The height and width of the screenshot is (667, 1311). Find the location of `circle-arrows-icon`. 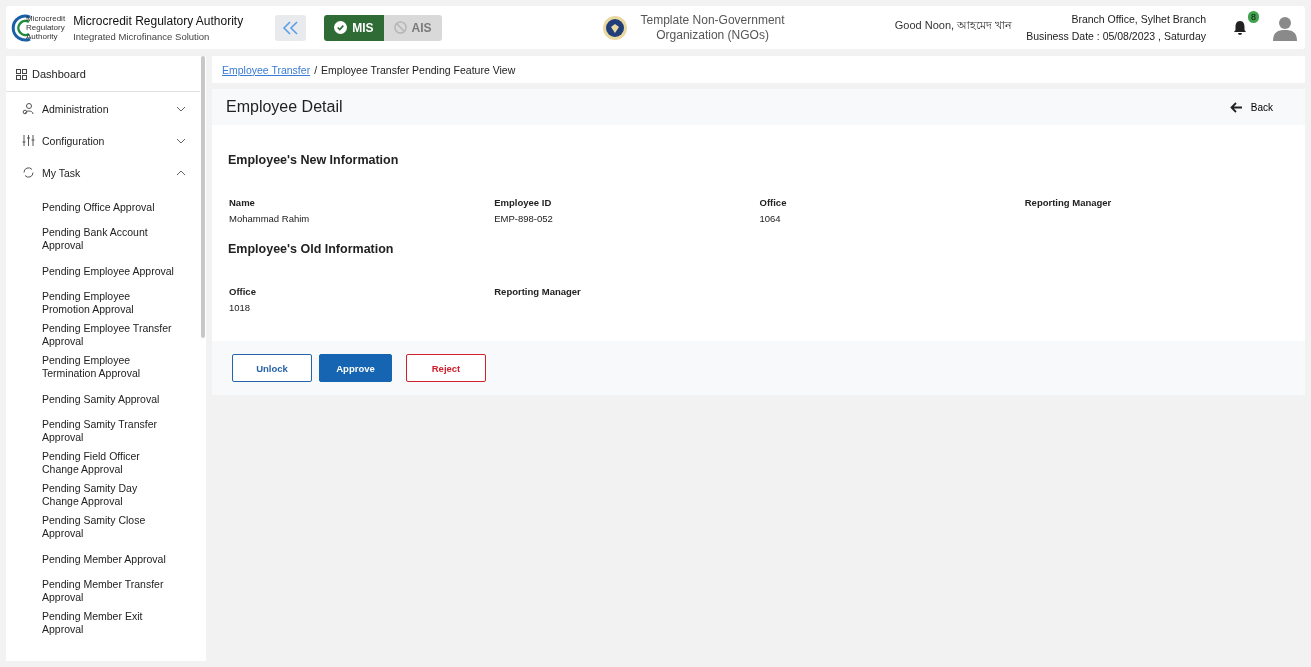

circle-arrows-icon is located at coordinates (28, 172).